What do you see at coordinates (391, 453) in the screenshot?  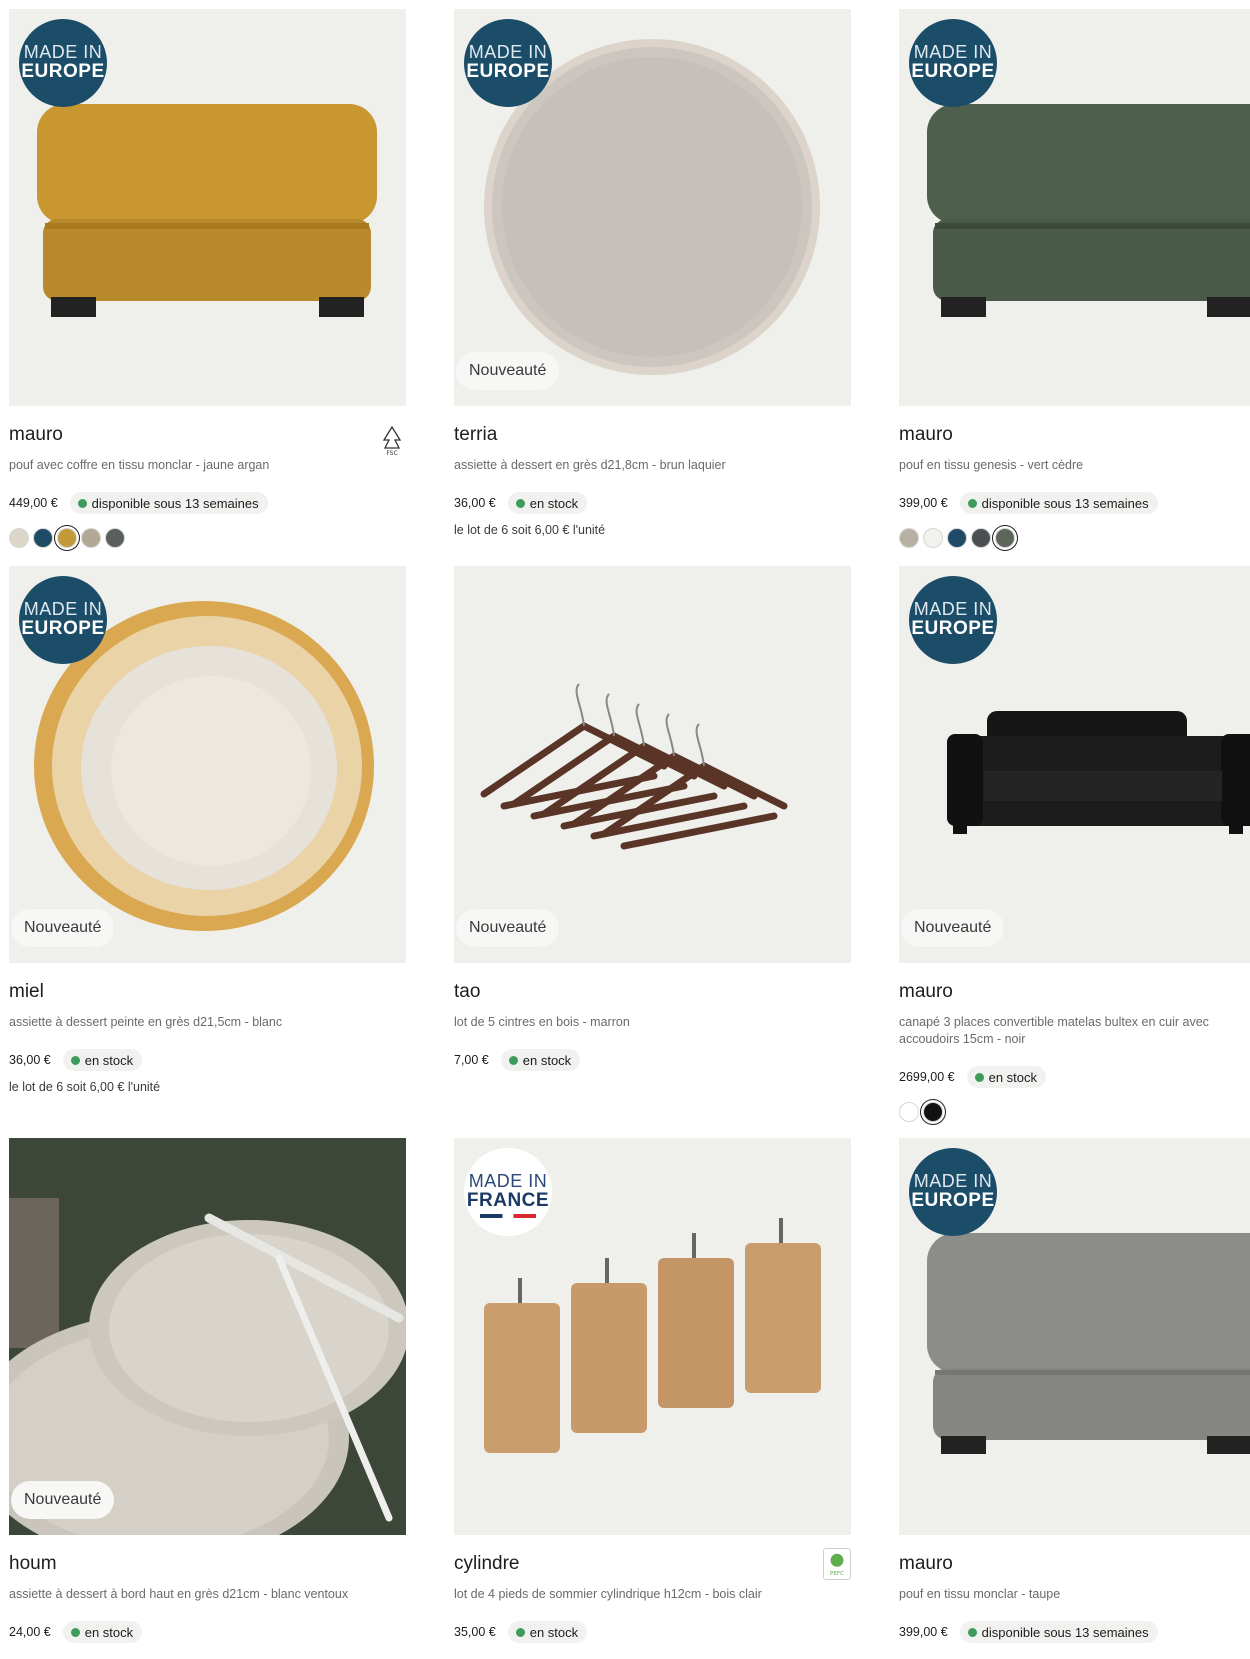 I see `svg-text: FSC` at bounding box center [391, 453].